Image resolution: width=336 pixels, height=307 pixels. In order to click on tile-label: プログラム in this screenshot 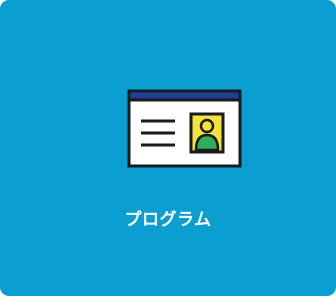, I will do `click(168, 220)`.